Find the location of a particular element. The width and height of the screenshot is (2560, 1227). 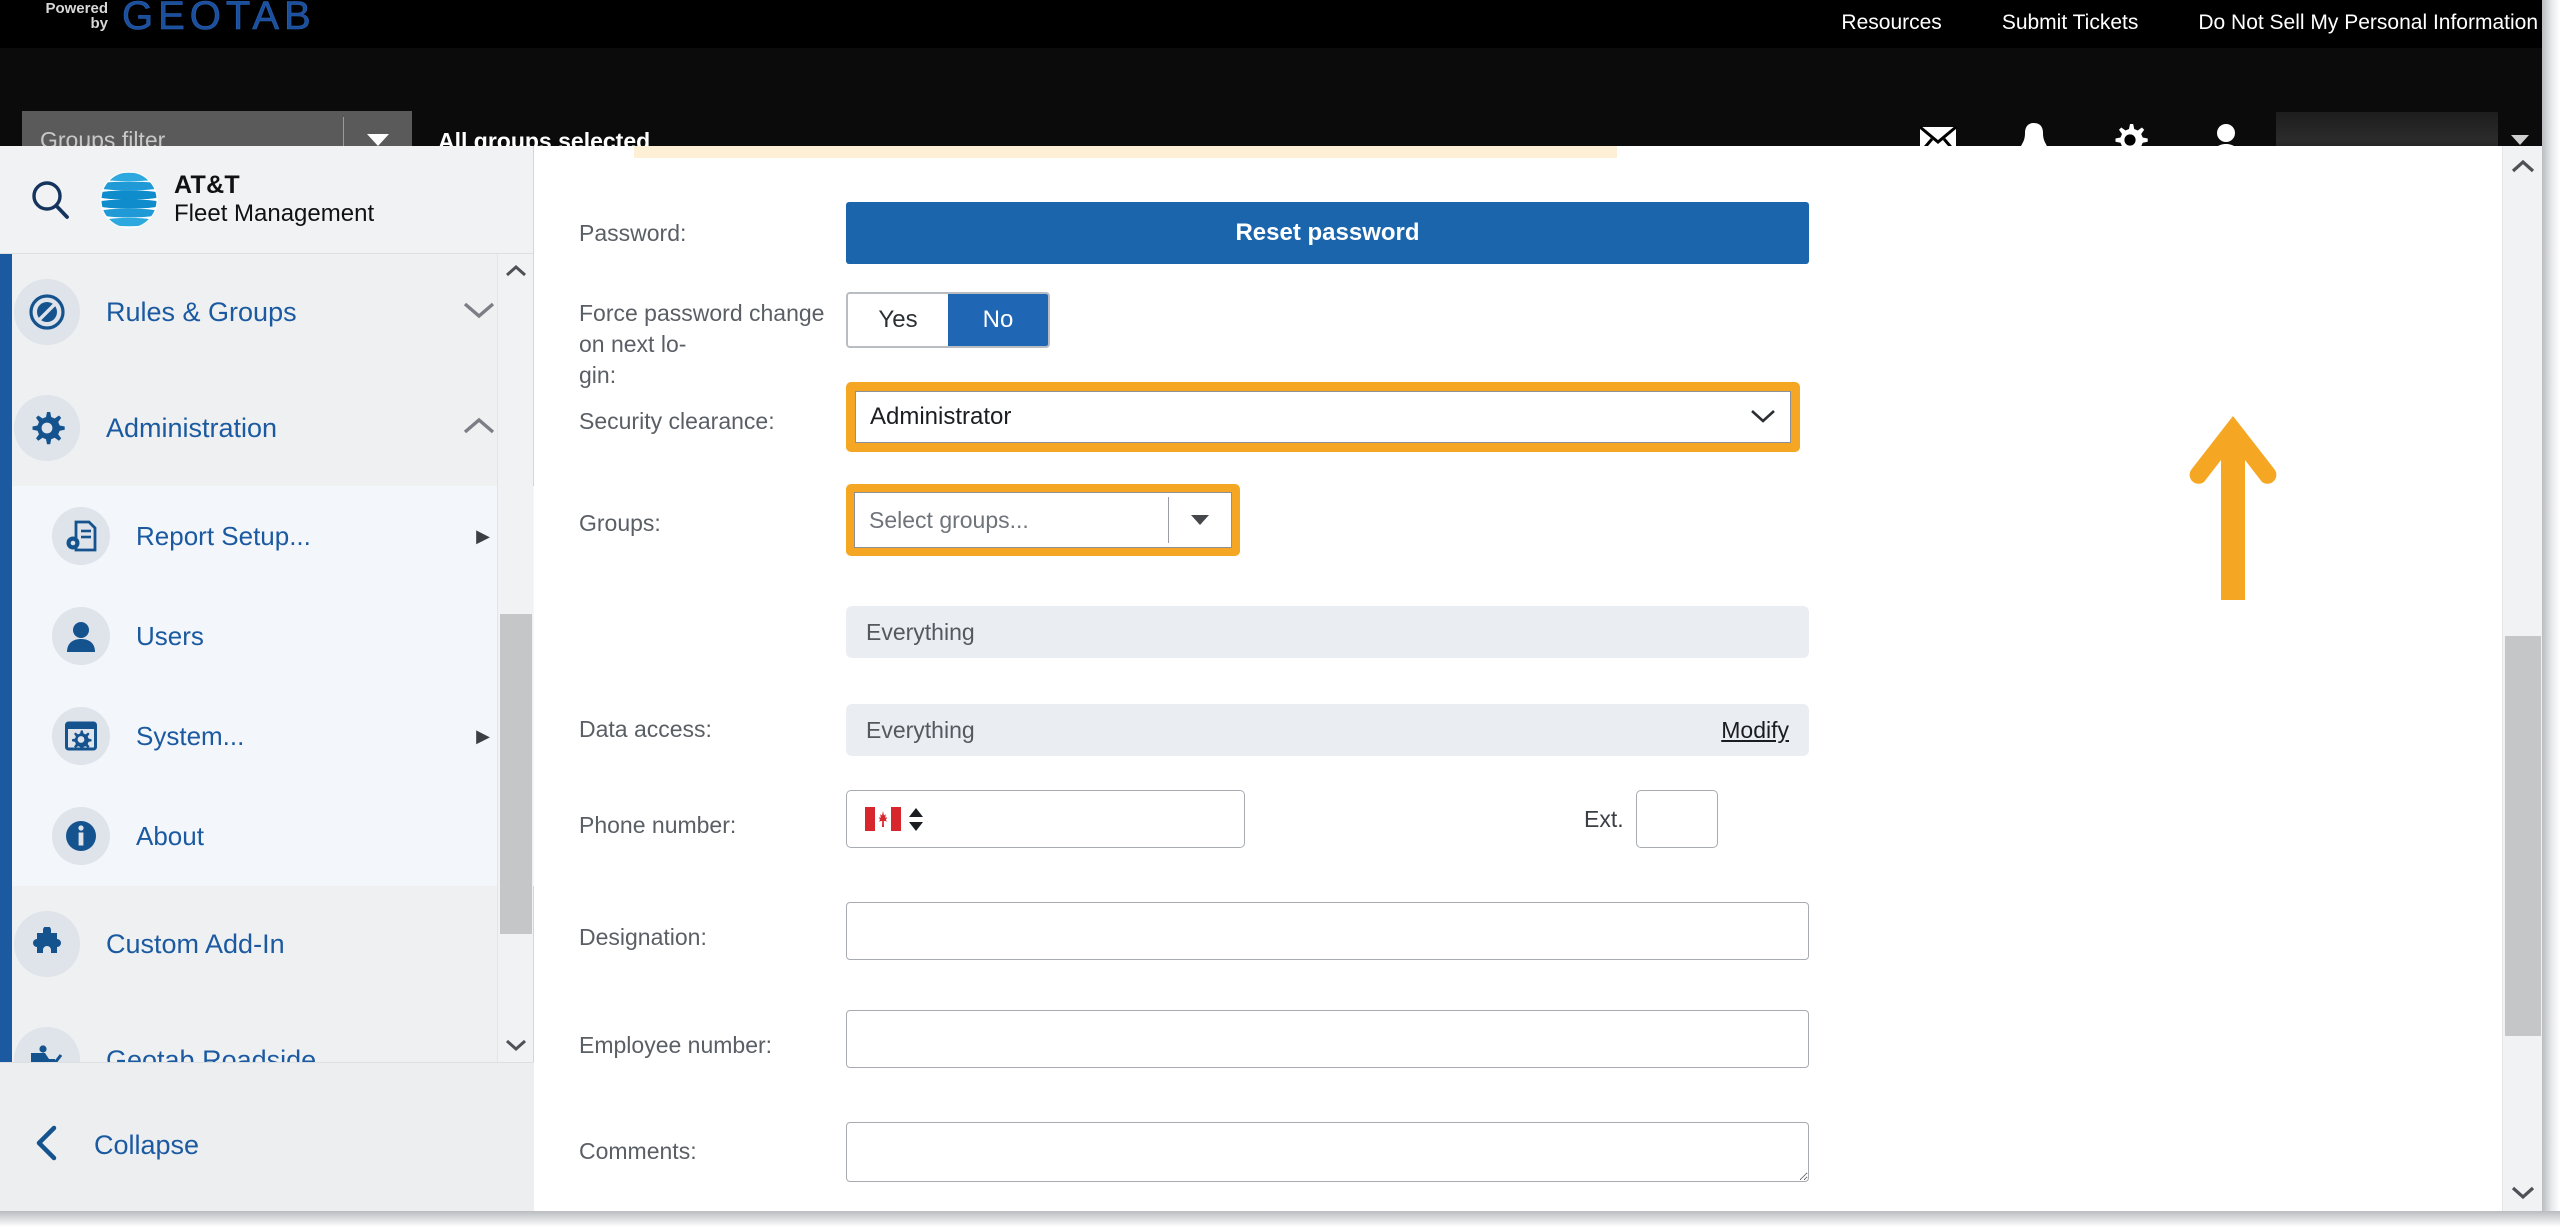

sidebar-collapse-button: Collapse is located at coordinates (267, 1144).